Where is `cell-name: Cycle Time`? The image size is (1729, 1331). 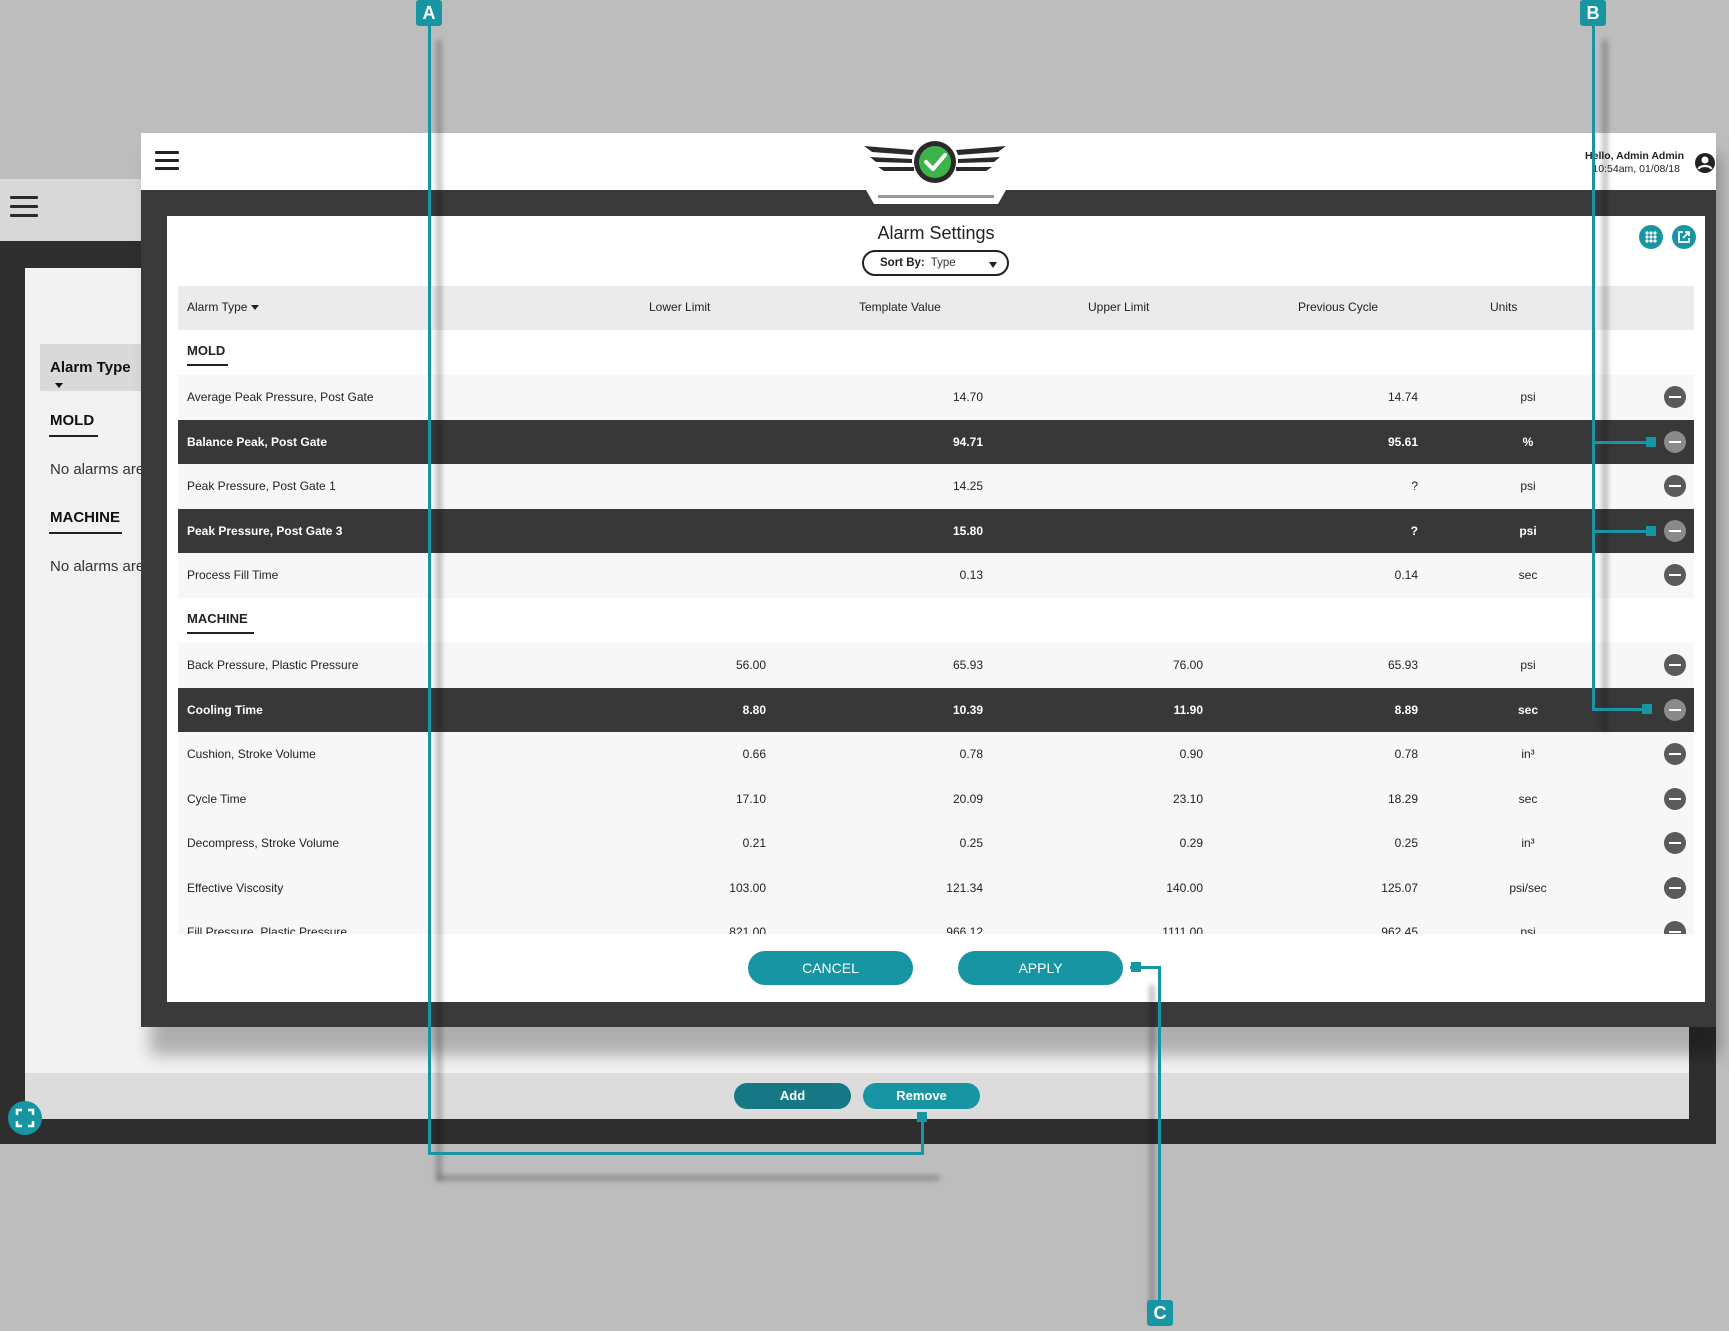
cell-name: Cycle Time is located at coordinates (217, 799).